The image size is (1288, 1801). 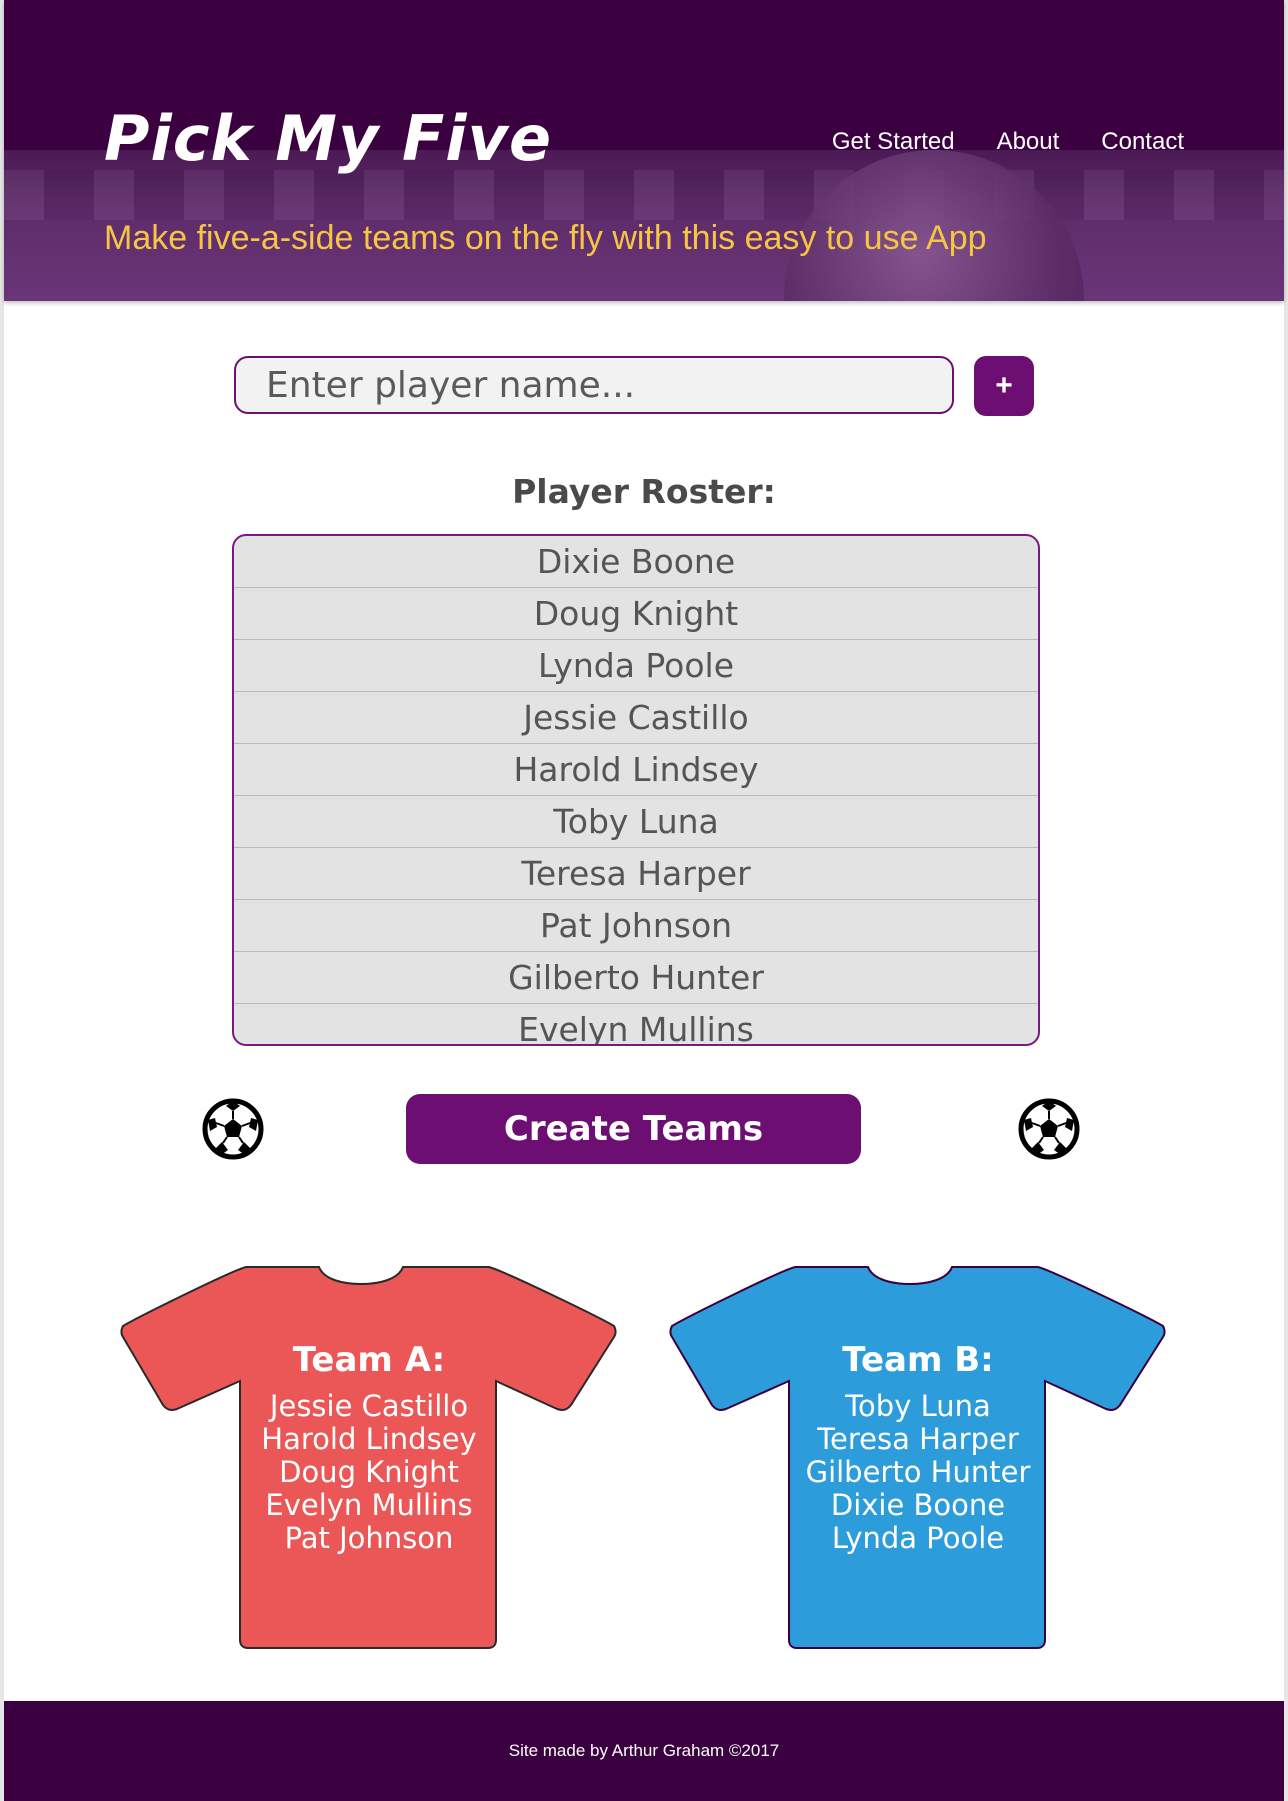 What do you see at coordinates (369, 1439) in the screenshot?
I see `team-a-player: Harold Lindsey` at bounding box center [369, 1439].